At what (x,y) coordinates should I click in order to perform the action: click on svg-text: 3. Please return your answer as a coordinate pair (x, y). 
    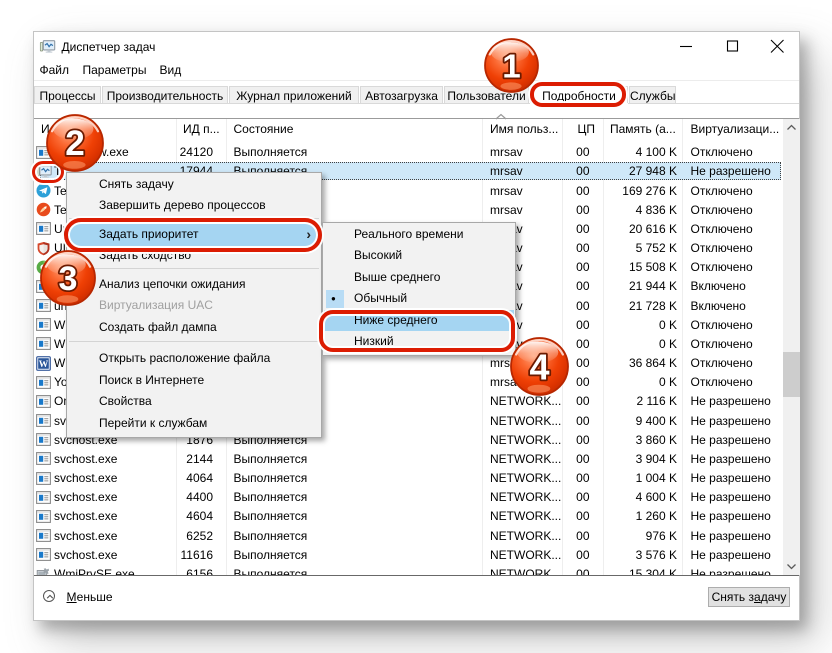
    Looking at the image, I should click on (68, 279).